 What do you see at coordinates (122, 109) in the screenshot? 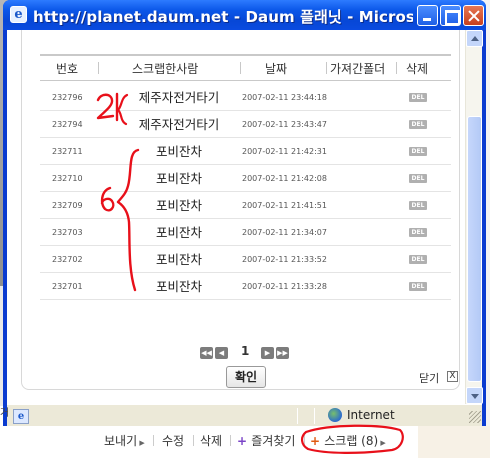
I see `annotation-brace-small` at bounding box center [122, 109].